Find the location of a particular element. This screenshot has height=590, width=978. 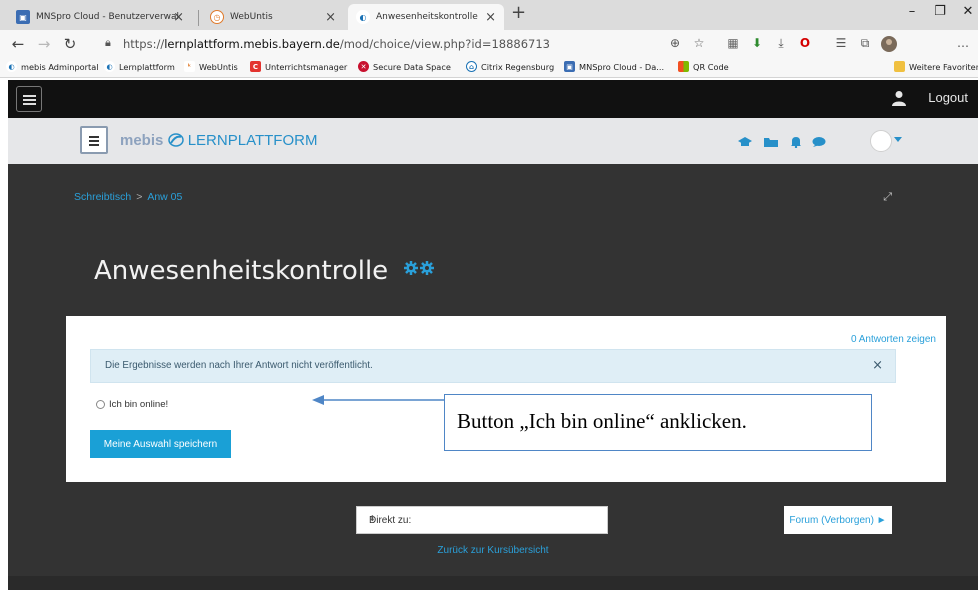

collections-icon: ⧉ is located at coordinates (865, 43).